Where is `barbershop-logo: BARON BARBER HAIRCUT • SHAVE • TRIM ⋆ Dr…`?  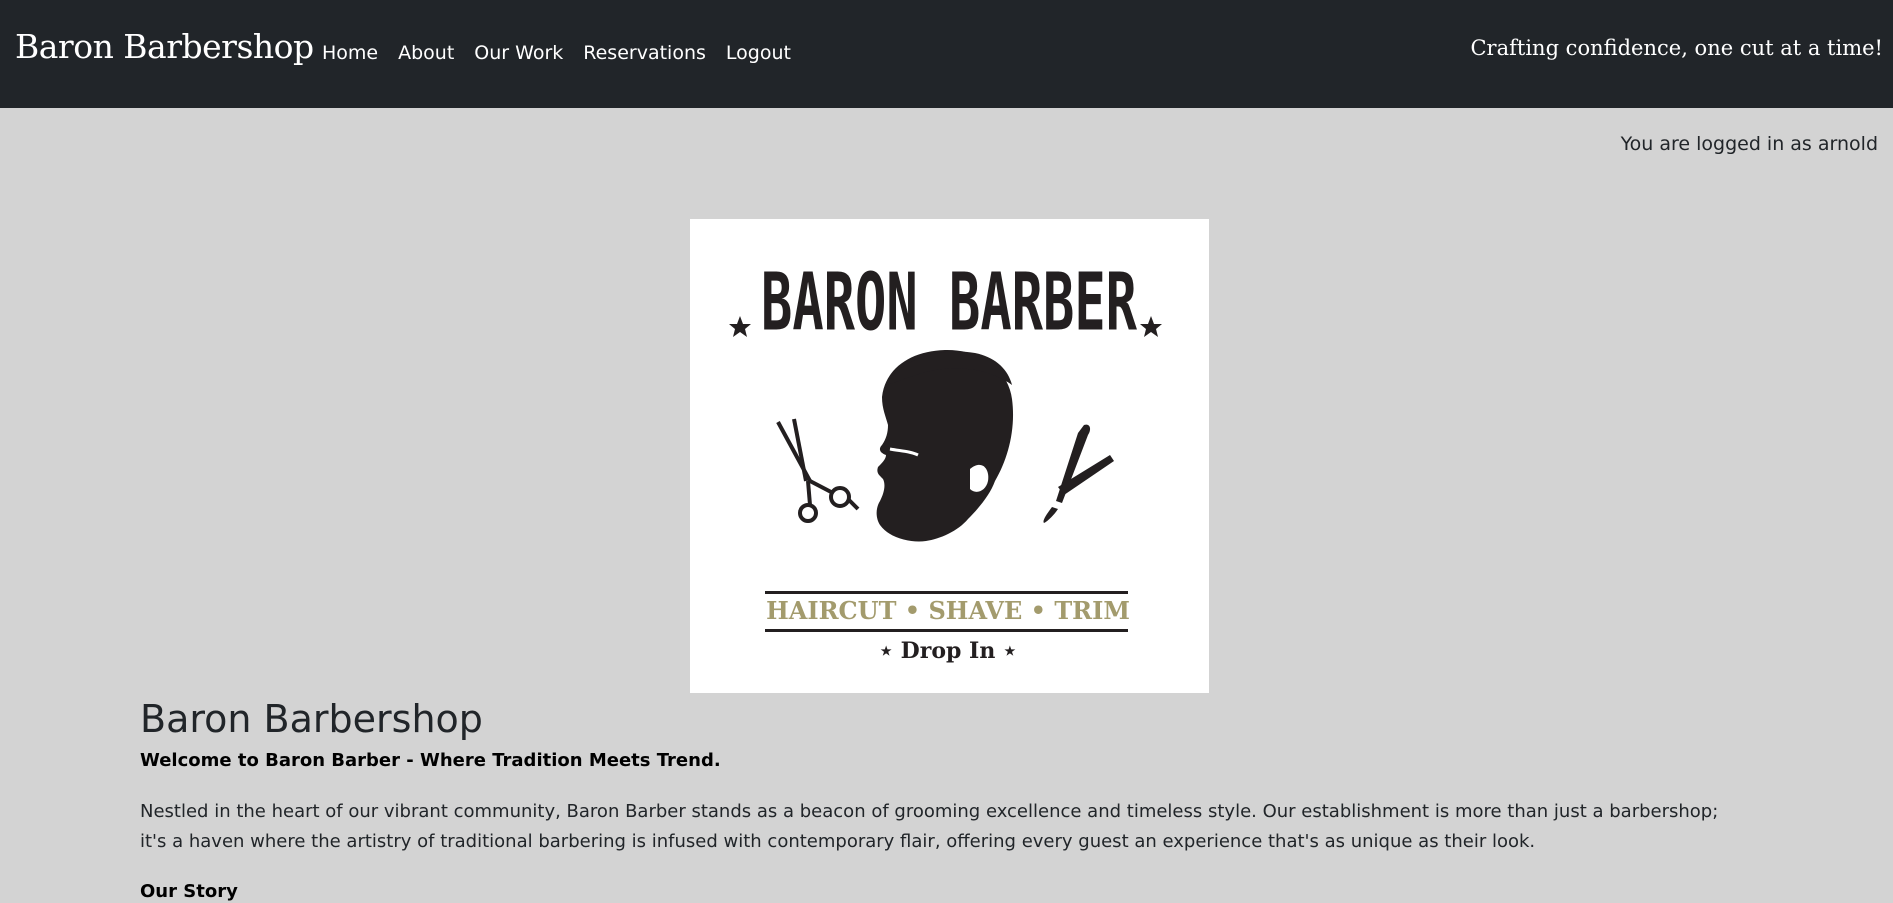 barbershop-logo: BARON BARBER HAIRCUT • SHAVE • TRIM ⋆ Dr… is located at coordinates (949, 456).